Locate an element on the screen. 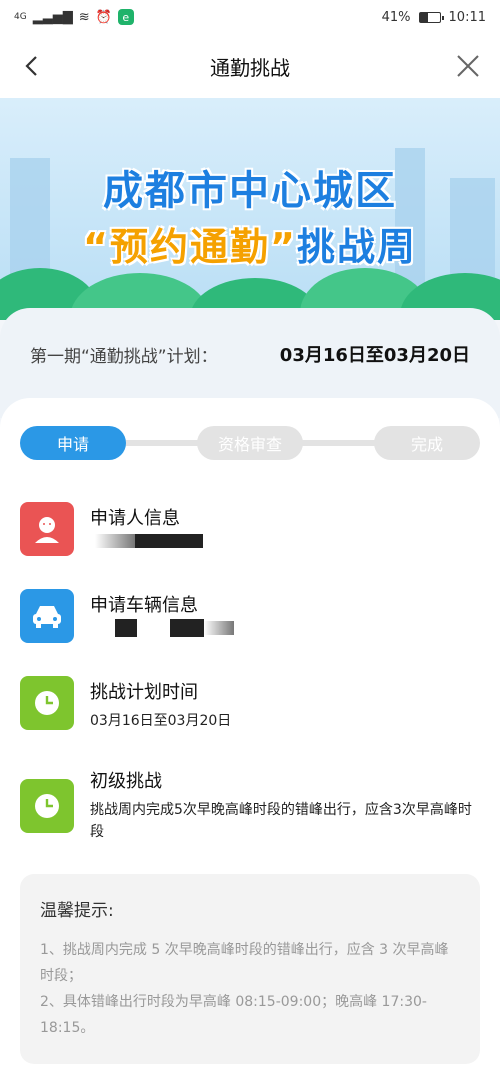 Image resolution: width=500 pixels, height=1083 pixels. person-icon-tile is located at coordinates (47, 529).